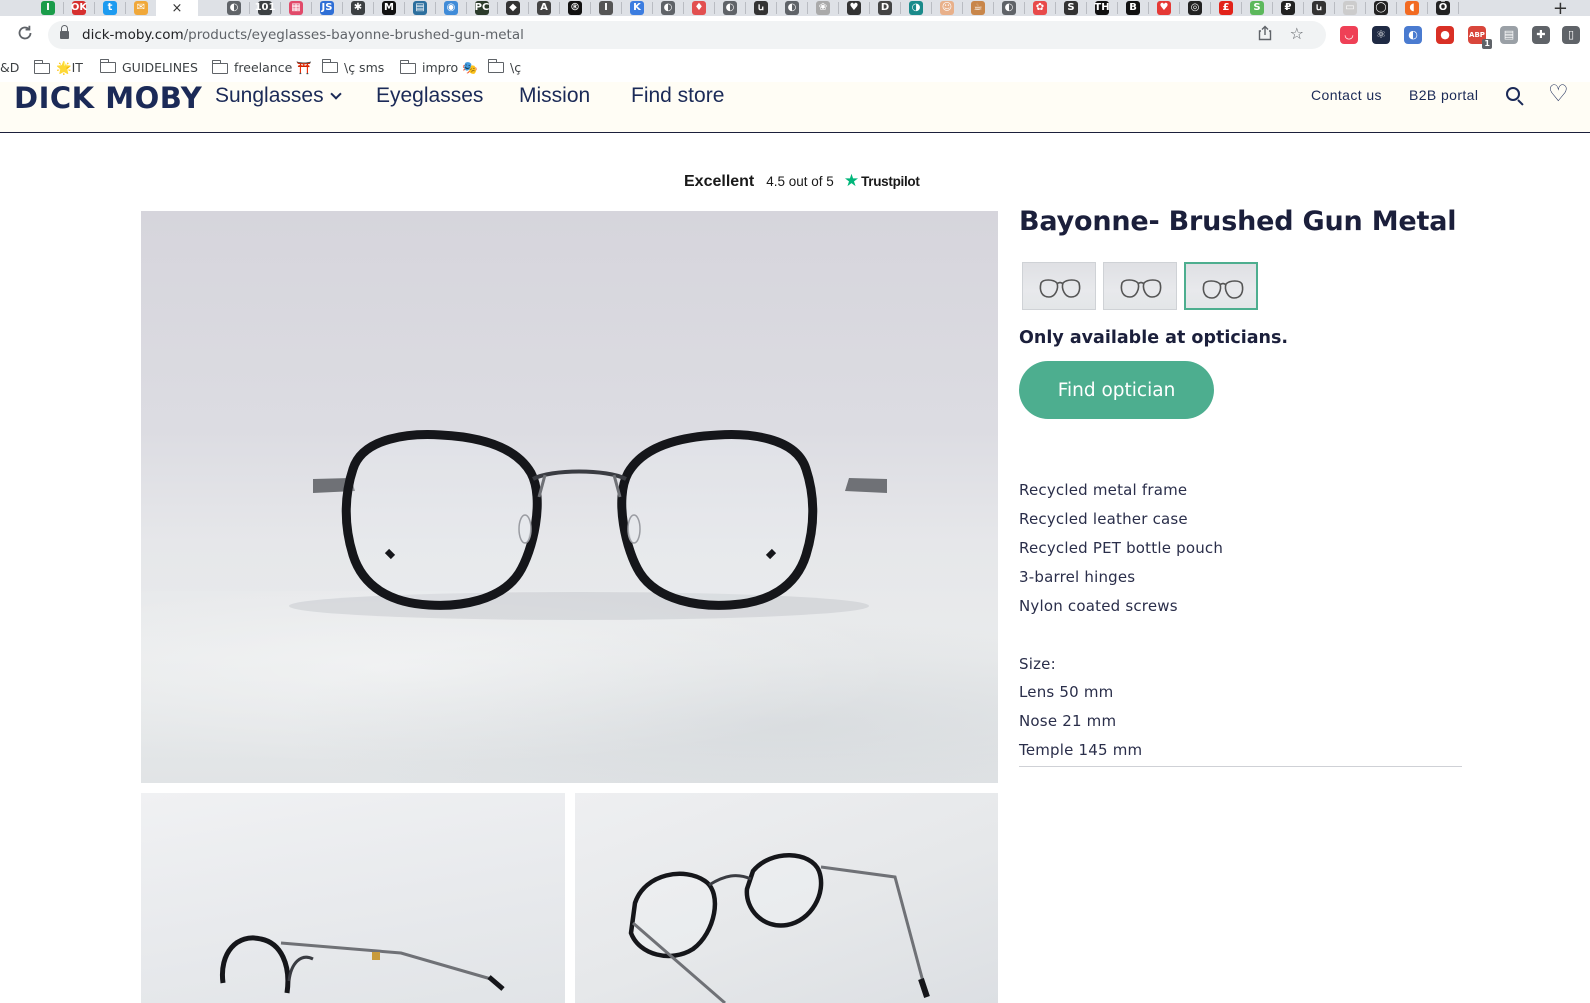  What do you see at coordinates (1381, 8) in the screenshot?
I see `browser-tab: ◯` at bounding box center [1381, 8].